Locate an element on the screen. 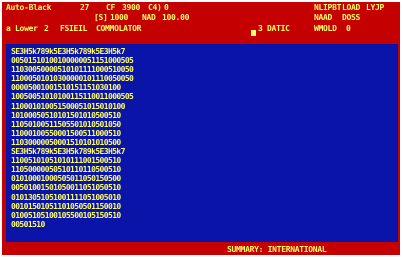 The height and width of the screenshot is (257, 403). footer-status-text: SUMMARY: INTERNATIONAL is located at coordinates (277, 249).